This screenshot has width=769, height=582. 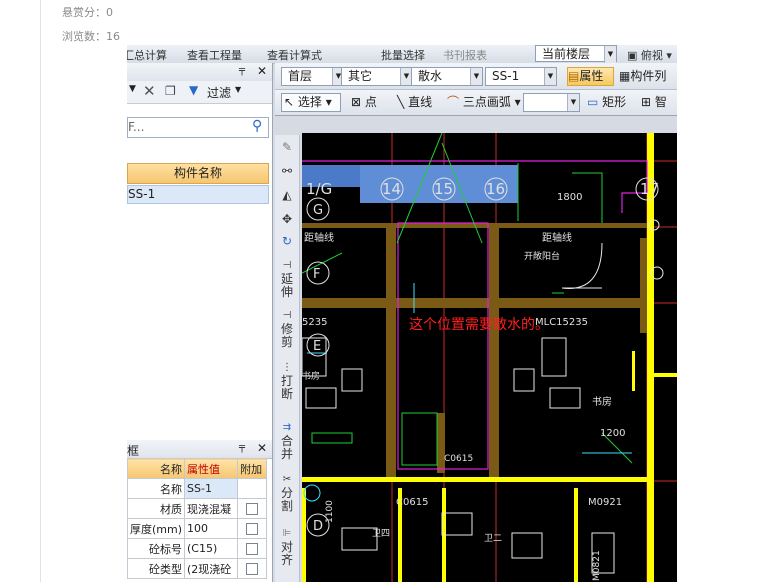 What do you see at coordinates (211, 488) in the screenshot?
I see `property-value: SS-1` at bounding box center [211, 488].